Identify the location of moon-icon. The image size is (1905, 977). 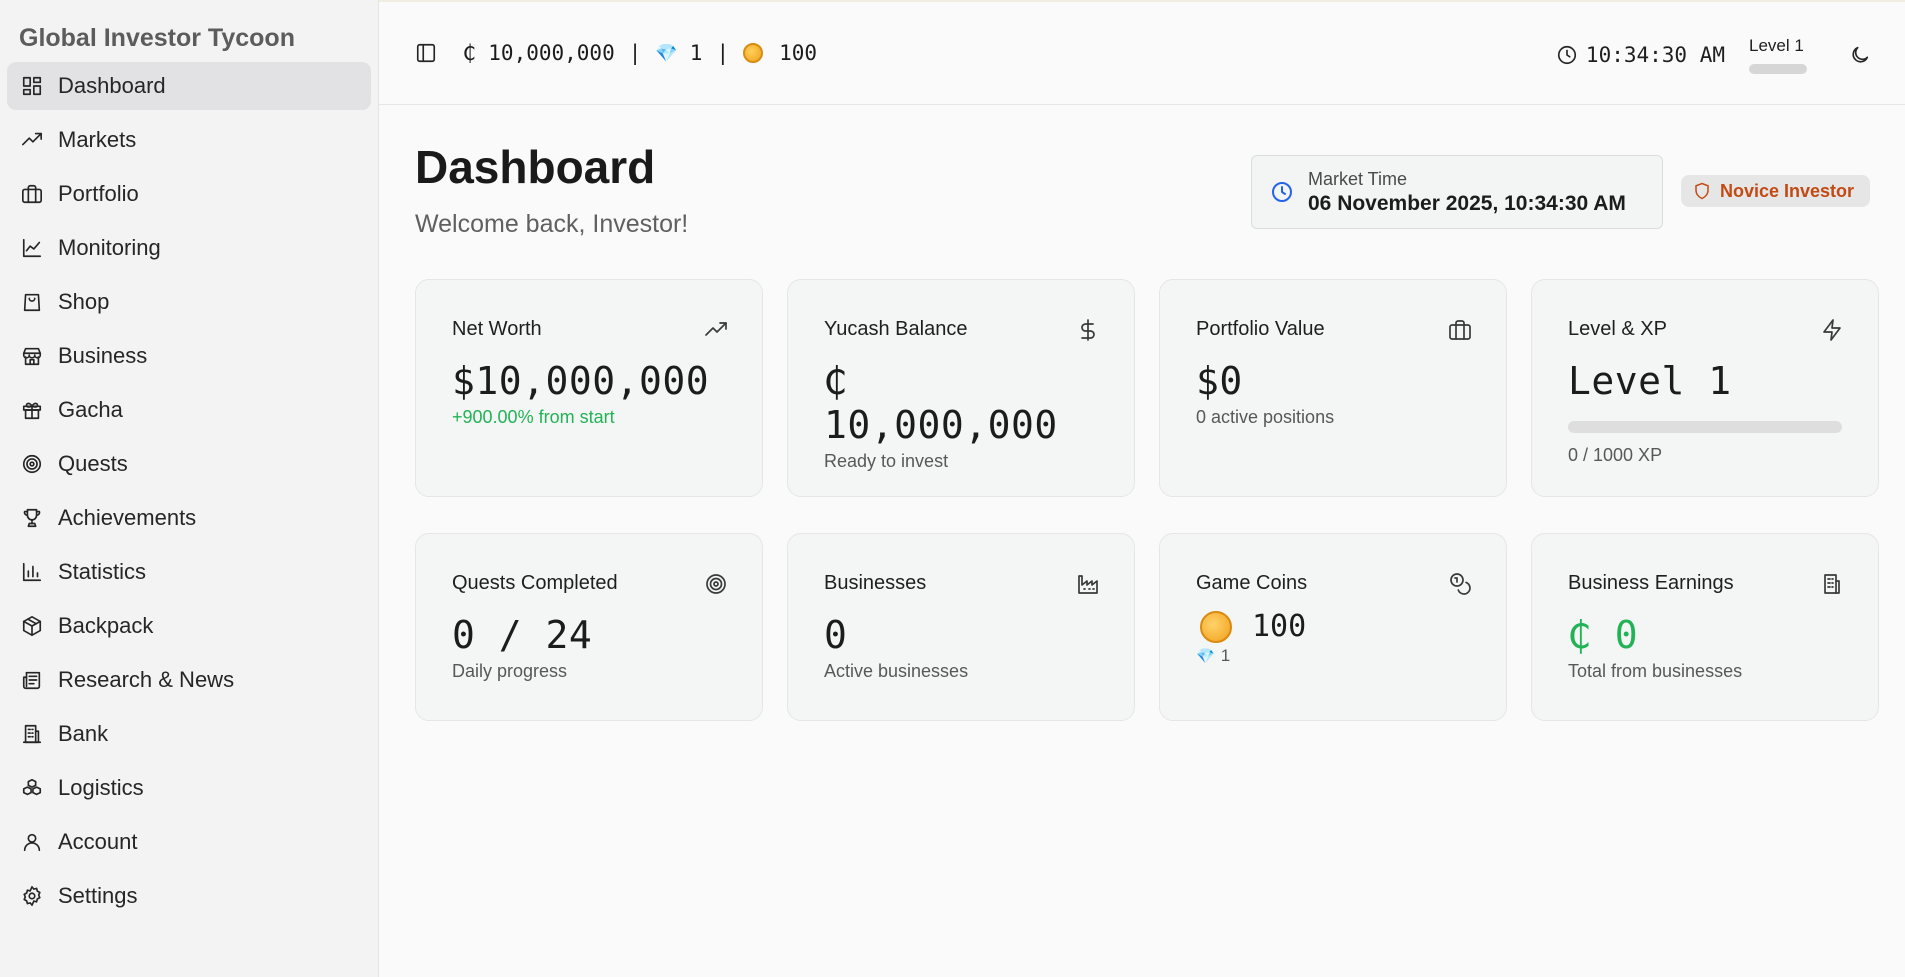
(1860, 55).